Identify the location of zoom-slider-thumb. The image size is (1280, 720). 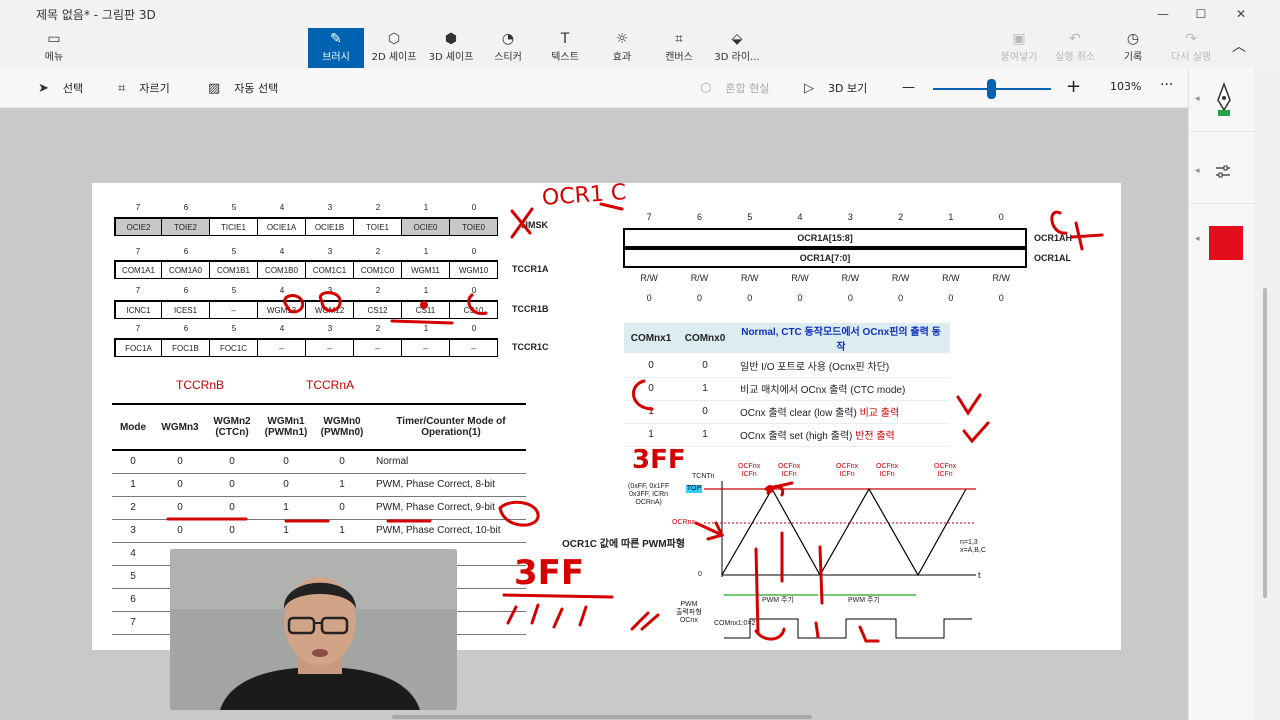
(991, 89).